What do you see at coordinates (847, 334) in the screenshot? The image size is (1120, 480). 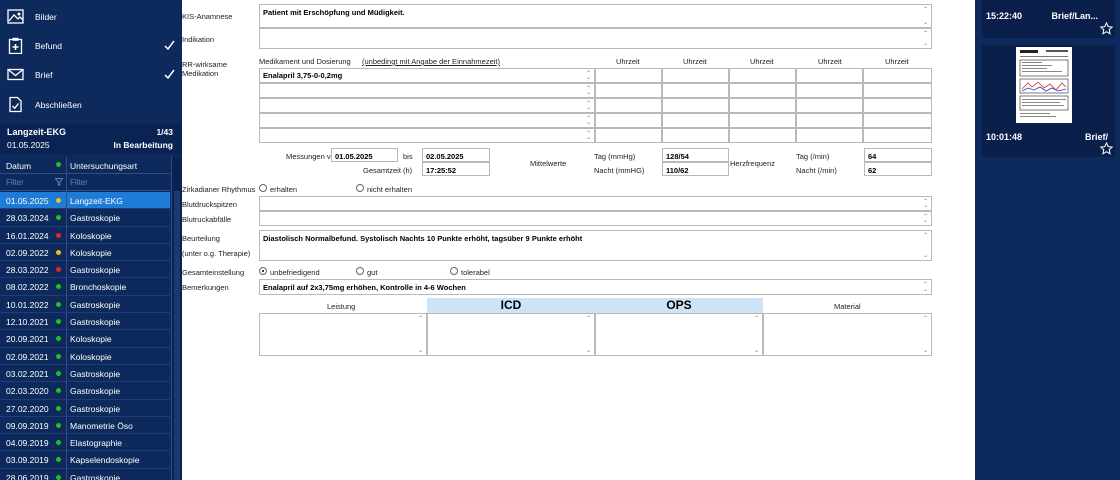 I see `material-field: ⌃ ⌄` at bounding box center [847, 334].